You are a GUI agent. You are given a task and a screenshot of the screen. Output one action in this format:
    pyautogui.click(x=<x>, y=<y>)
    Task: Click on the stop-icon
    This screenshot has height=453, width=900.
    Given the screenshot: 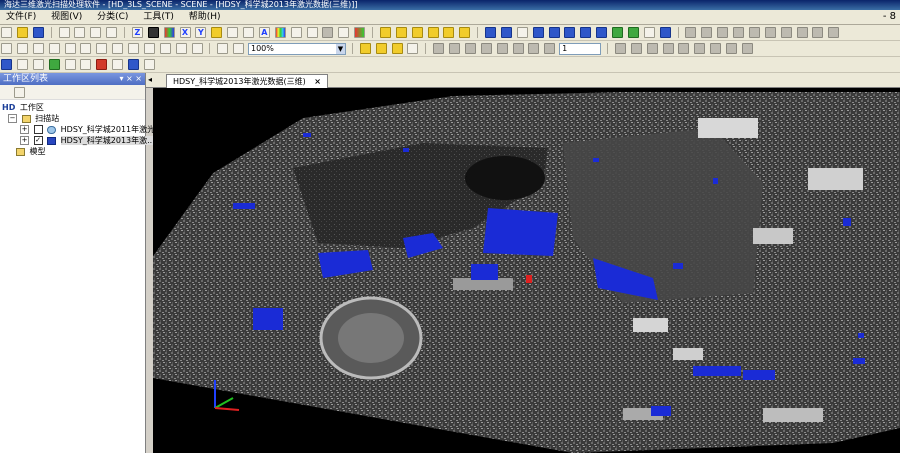 What is the action you would take?
    pyautogui.click(x=636, y=48)
    